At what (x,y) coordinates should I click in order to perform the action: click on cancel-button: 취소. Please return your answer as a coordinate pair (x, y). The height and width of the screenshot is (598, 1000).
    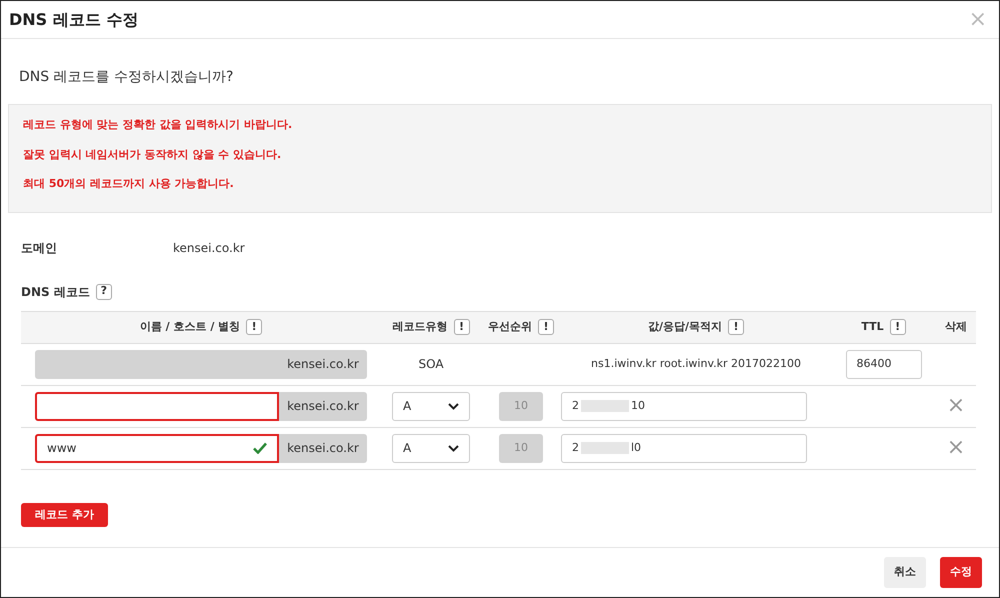
    Looking at the image, I should click on (905, 572).